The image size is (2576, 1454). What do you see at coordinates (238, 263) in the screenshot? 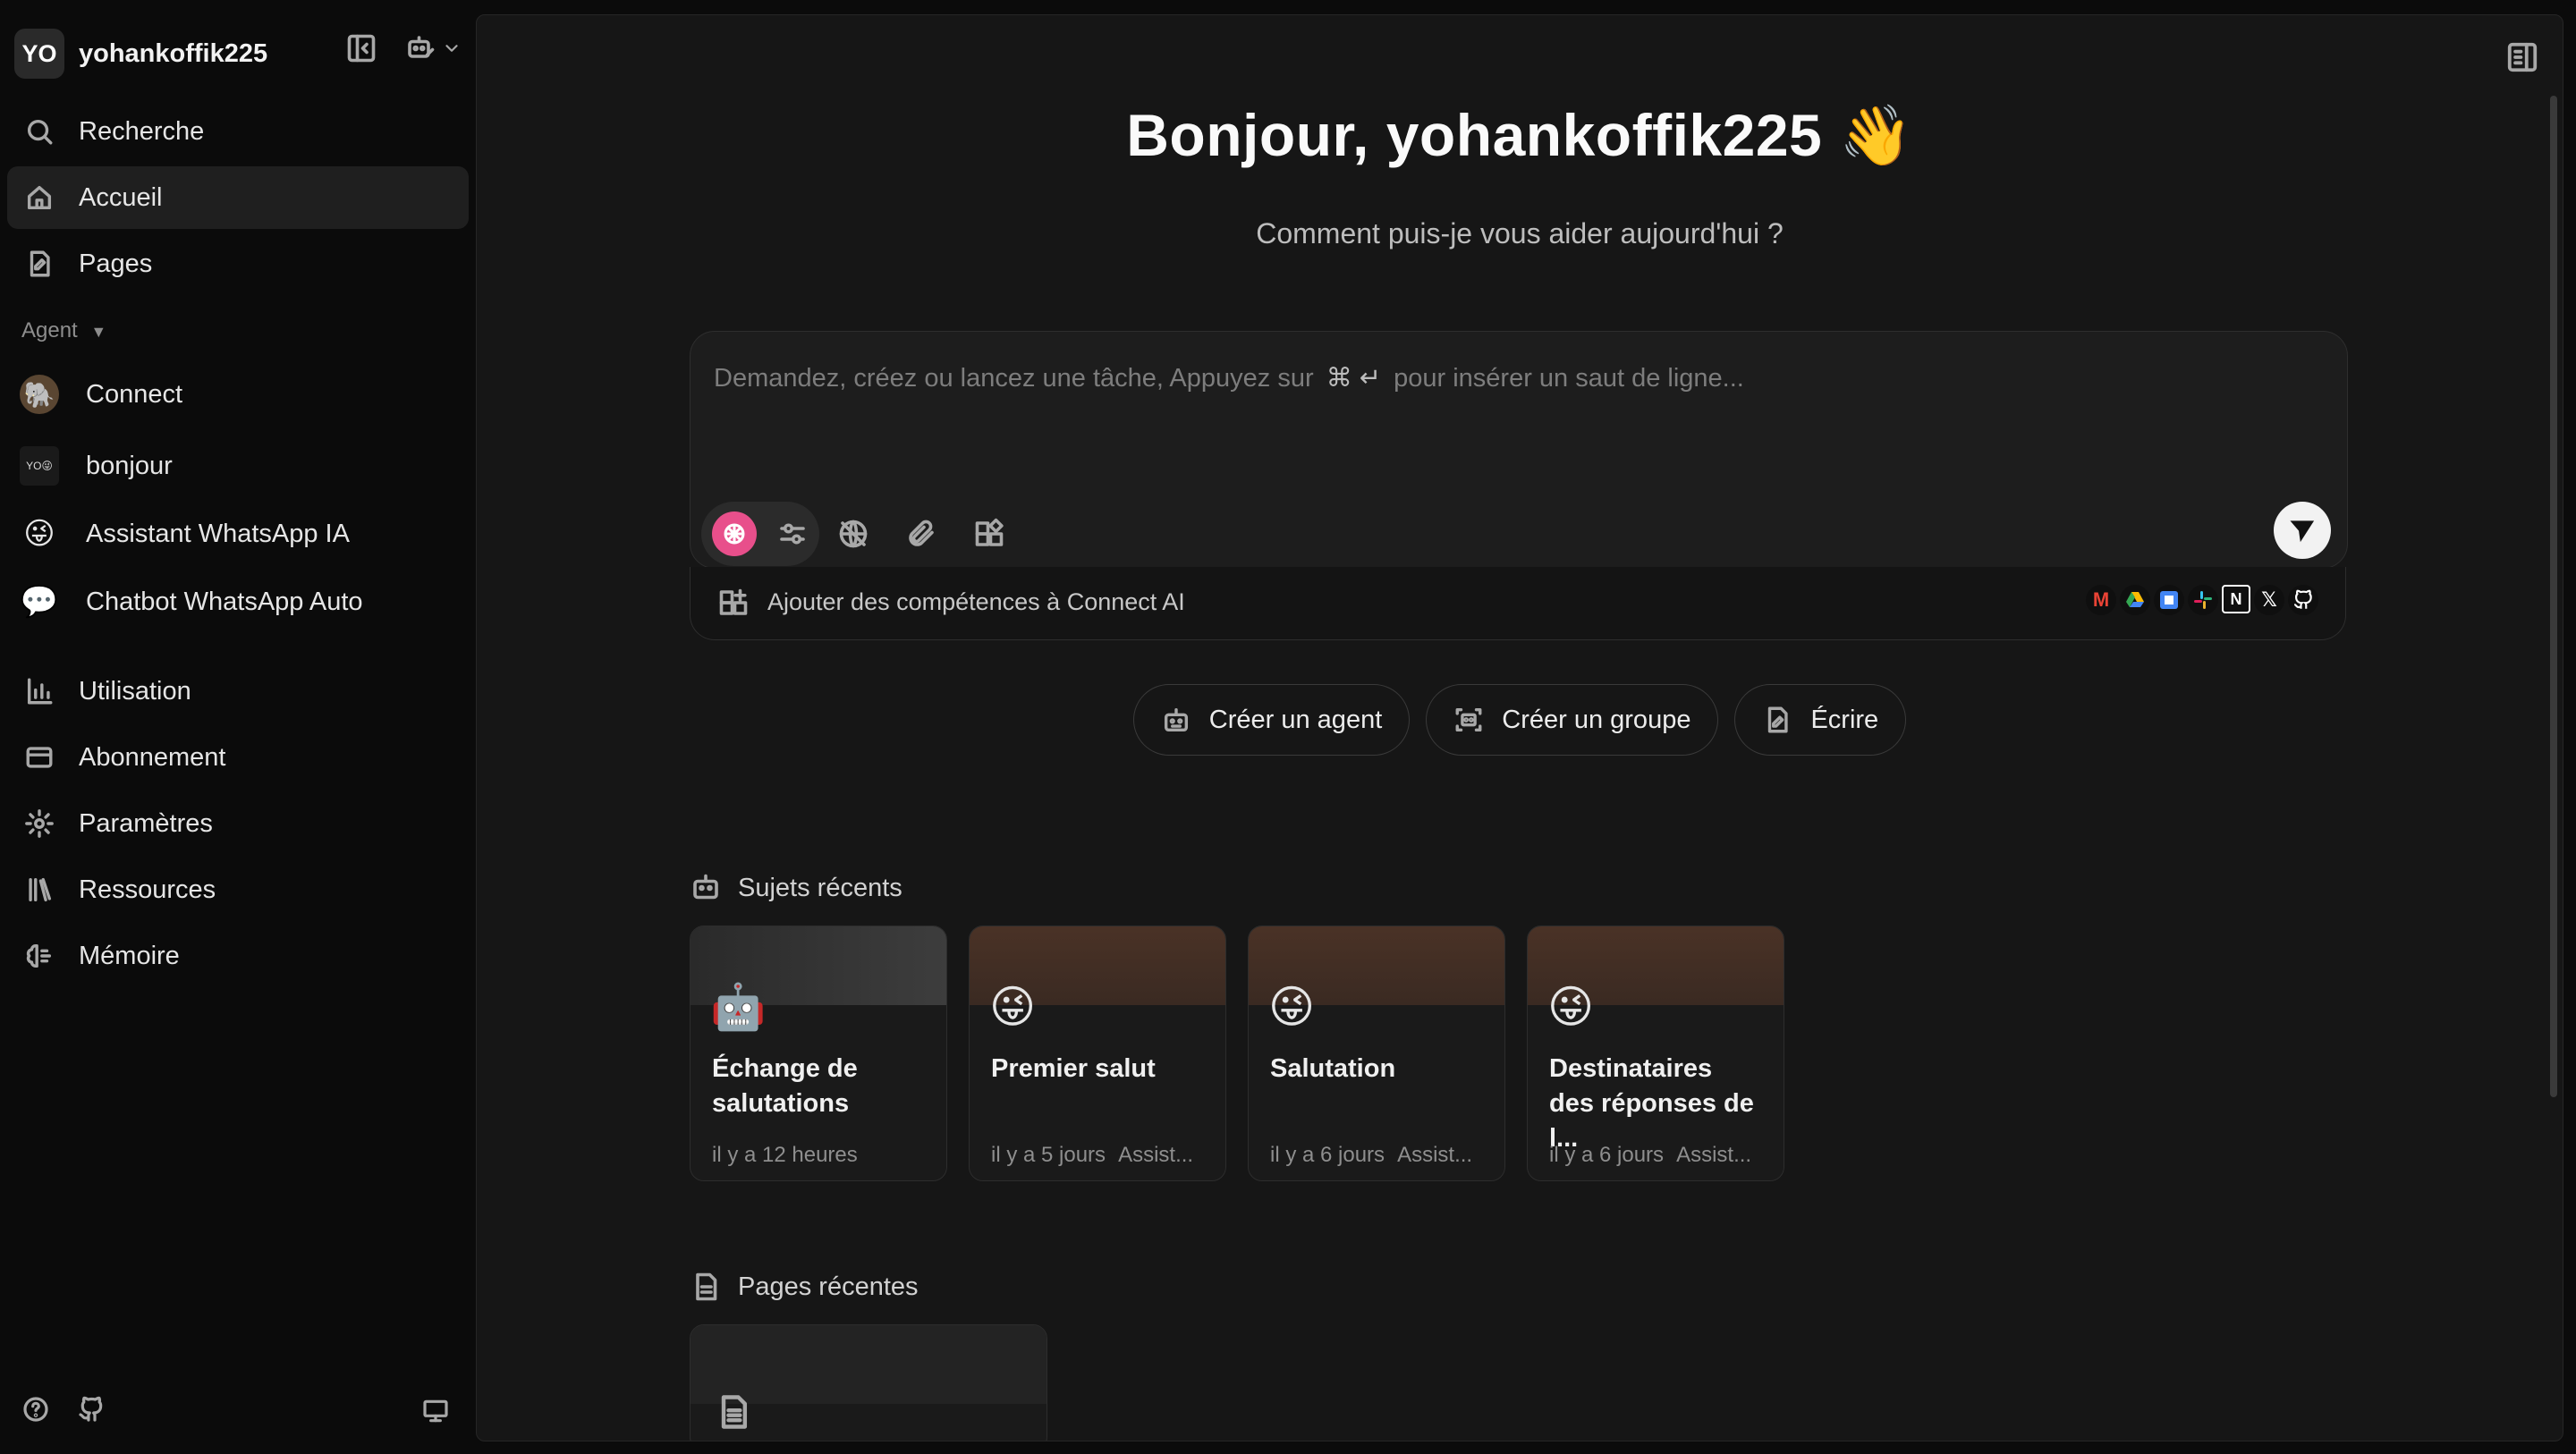
I see `sidebar-item-pages: Pages` at bounding box center [238, 263].